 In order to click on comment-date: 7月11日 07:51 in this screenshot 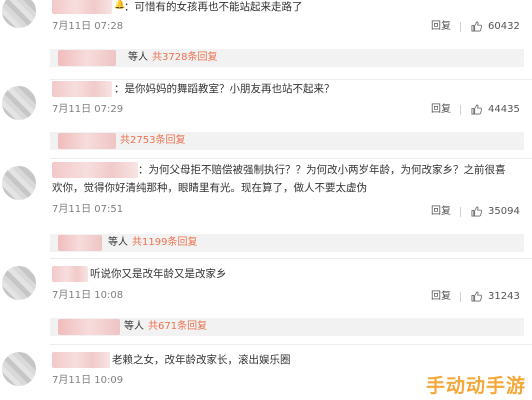, I will do `click(88, 209)`.